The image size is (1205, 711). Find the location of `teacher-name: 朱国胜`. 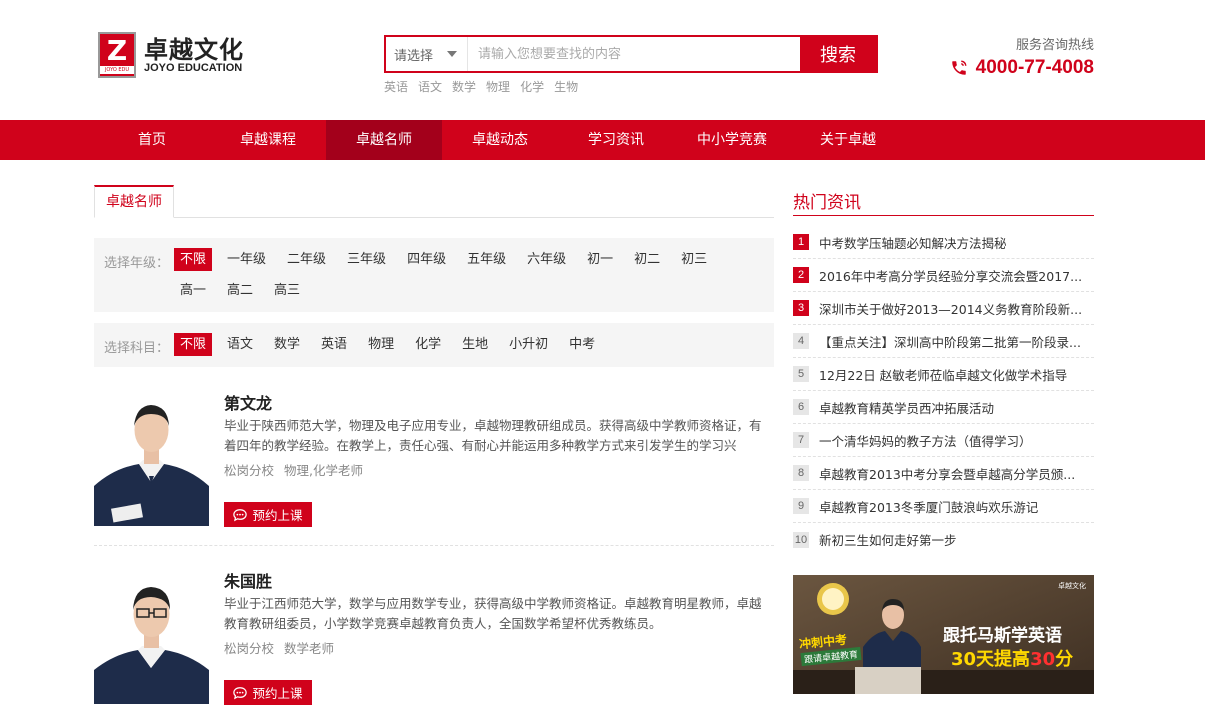

teacher-name: 朱国胜 is located at coordinates (248, 580).